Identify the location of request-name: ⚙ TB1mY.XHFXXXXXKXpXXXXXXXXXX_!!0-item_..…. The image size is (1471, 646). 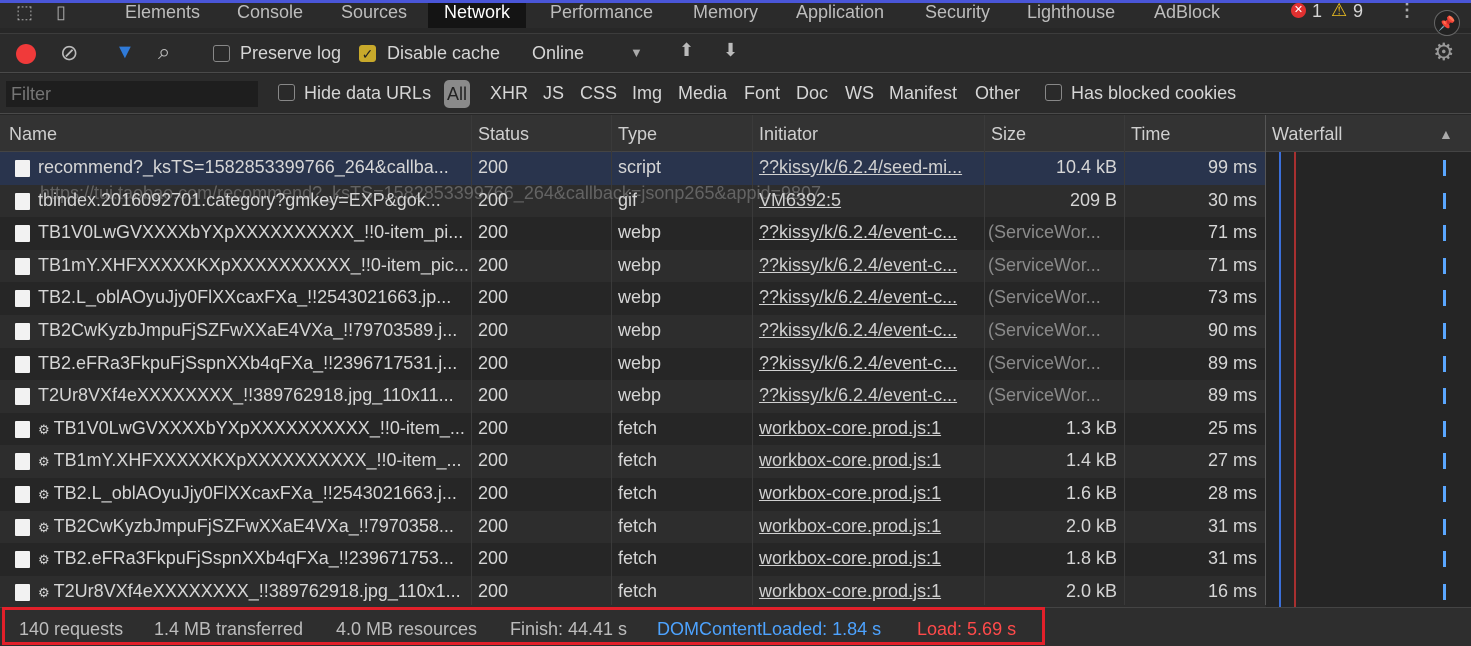
(253, 461).